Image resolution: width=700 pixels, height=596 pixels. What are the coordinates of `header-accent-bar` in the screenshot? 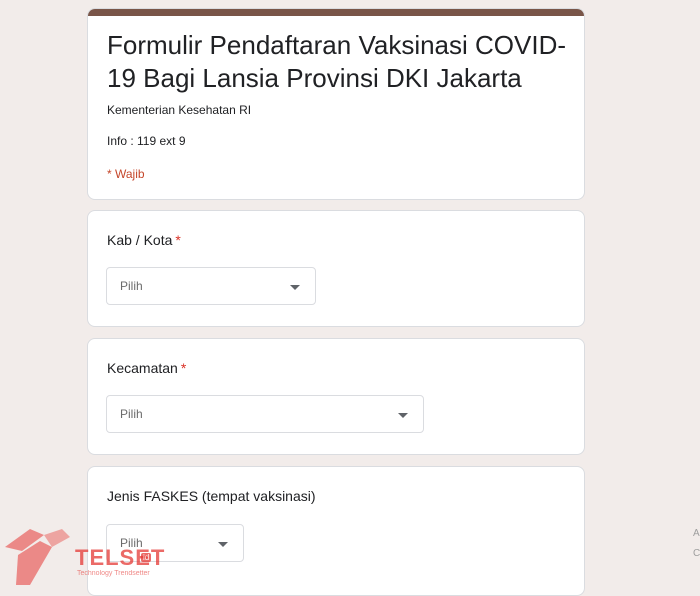 It's located at (336, 12).